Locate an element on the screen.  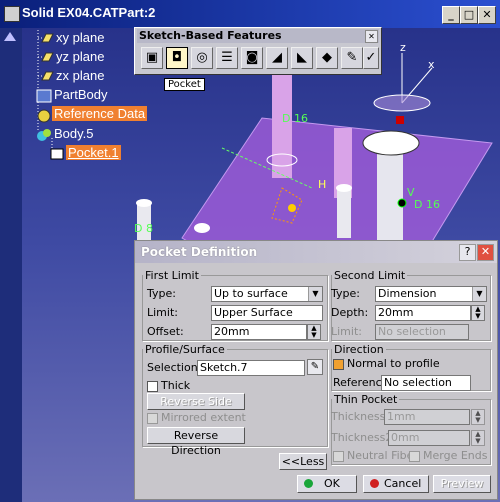
merge-ends-checkbox is located at coordinates (414, 456).